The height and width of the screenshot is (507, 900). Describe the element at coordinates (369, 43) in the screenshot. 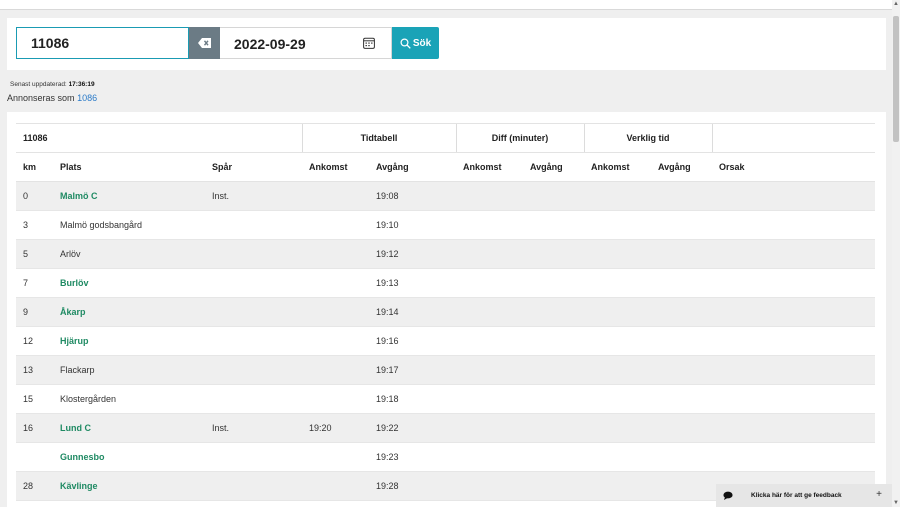

I see `calendar-icon` at that location.